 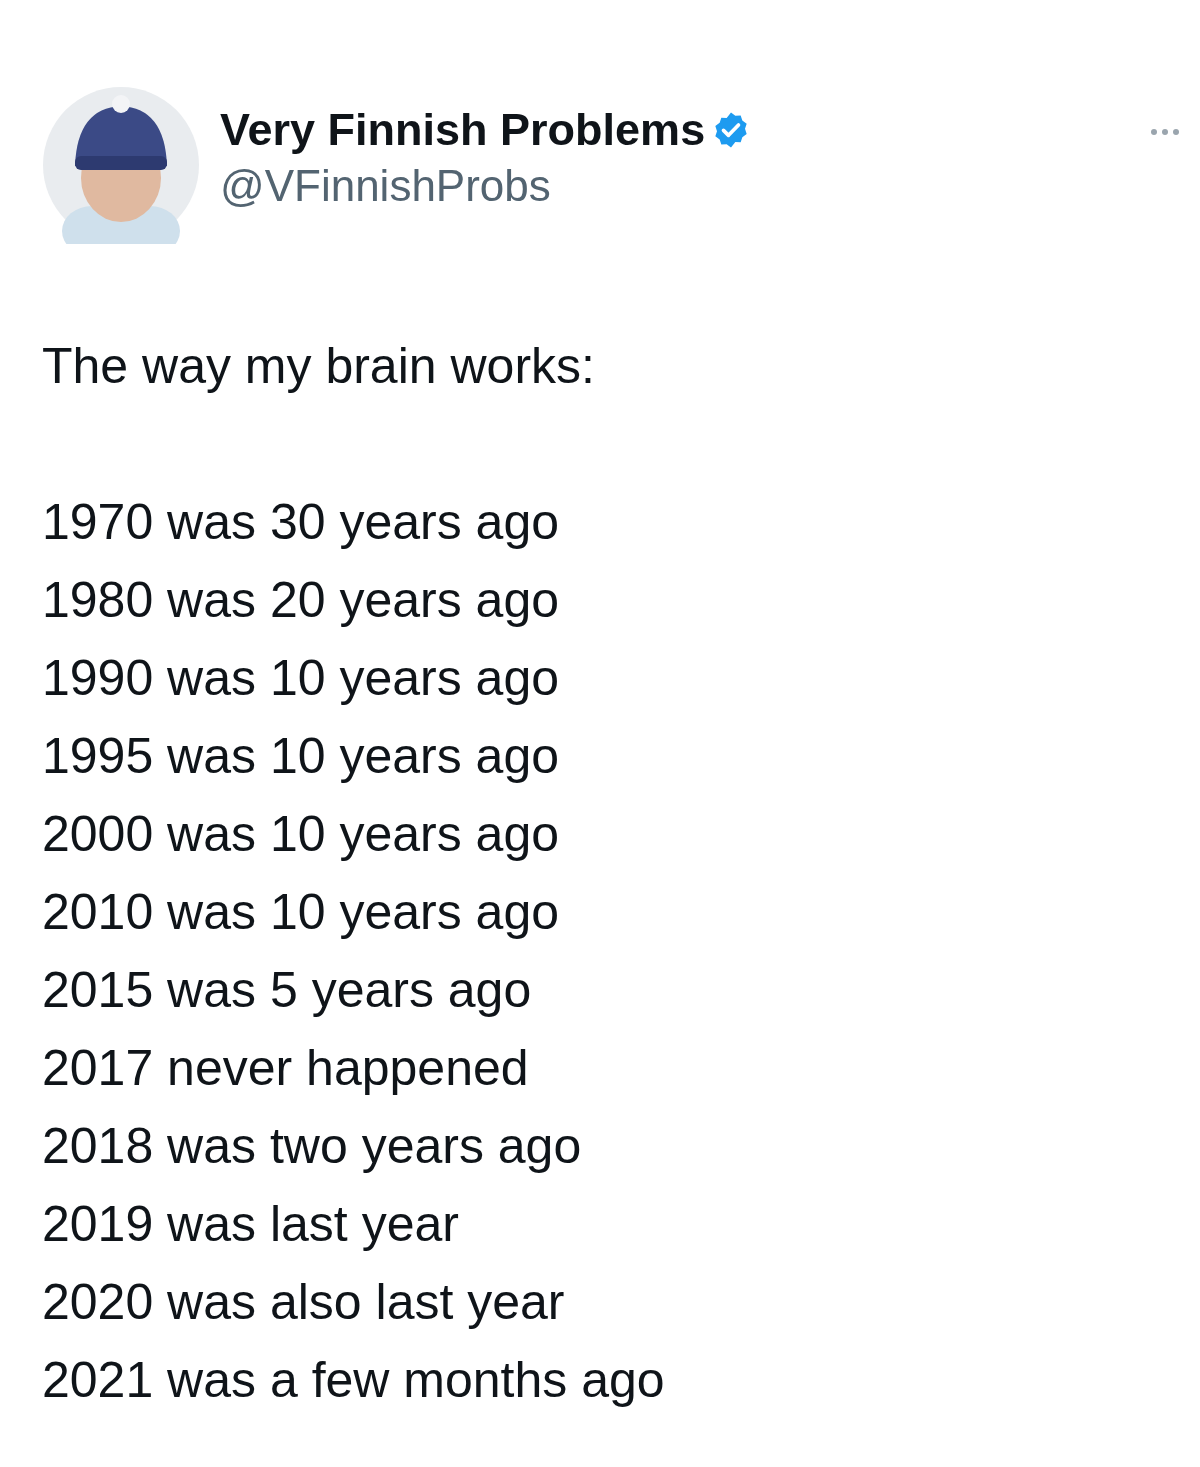 What do you see at coordinates (301, 678) in the screenshot?
I see `tweet-text: 1990 was 10 years ago` at bounding box center [301, 678].